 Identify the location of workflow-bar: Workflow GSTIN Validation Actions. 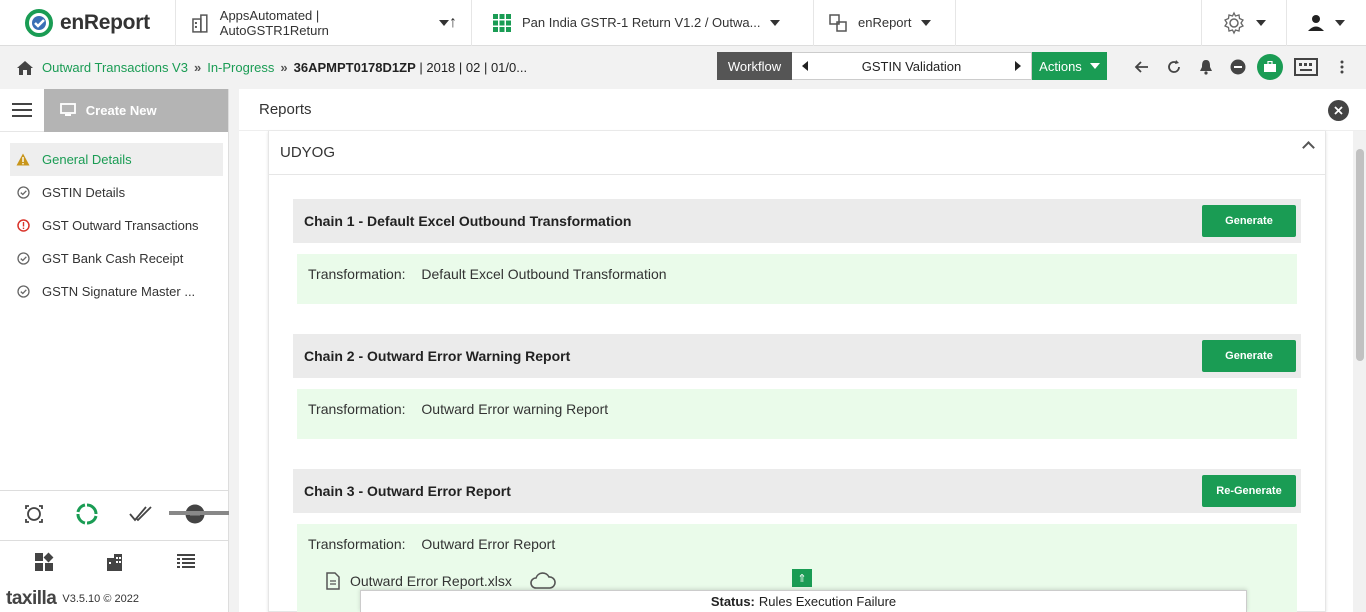
(912, 66).